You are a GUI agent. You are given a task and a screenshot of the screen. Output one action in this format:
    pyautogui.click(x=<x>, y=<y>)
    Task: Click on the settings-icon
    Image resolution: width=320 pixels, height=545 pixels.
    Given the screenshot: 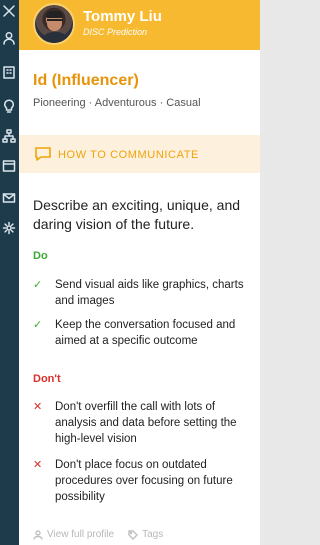 What is the action you would take?
    pyautogui.click(x=9, y=228)
    